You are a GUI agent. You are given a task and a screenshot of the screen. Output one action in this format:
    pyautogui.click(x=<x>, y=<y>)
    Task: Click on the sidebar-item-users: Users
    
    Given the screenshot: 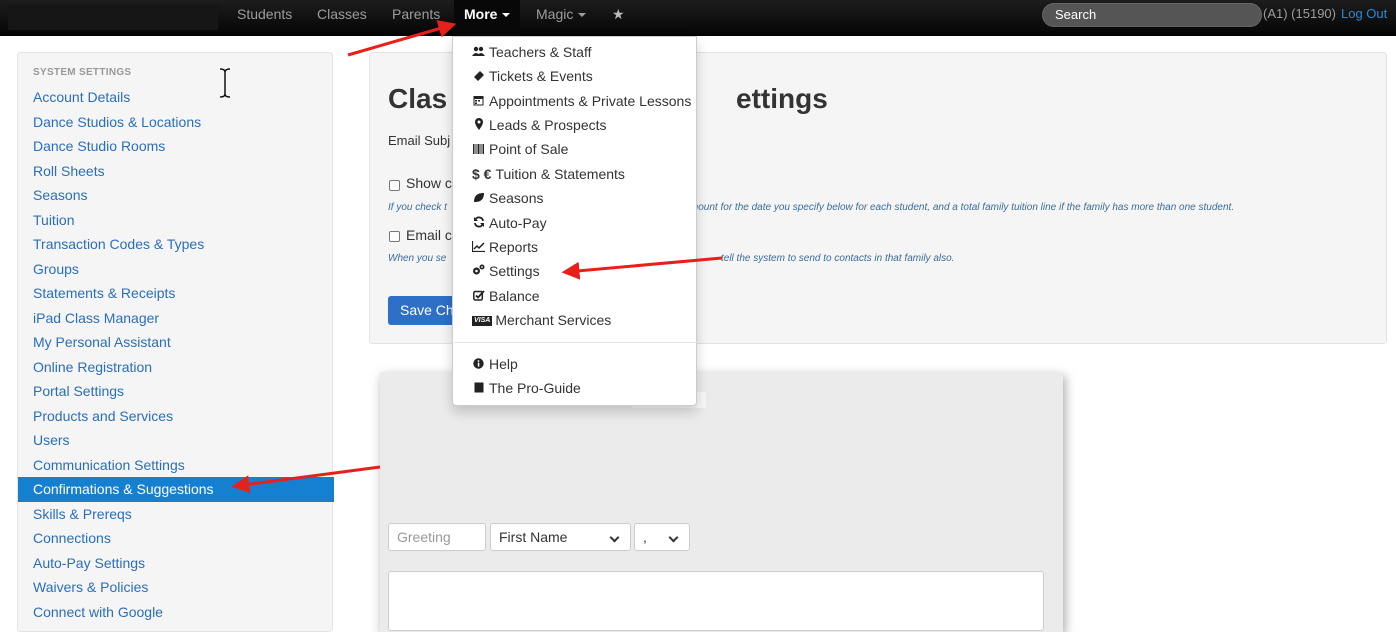 What is the action you would take?
    pyautogui.click(x=176, y=440)
    